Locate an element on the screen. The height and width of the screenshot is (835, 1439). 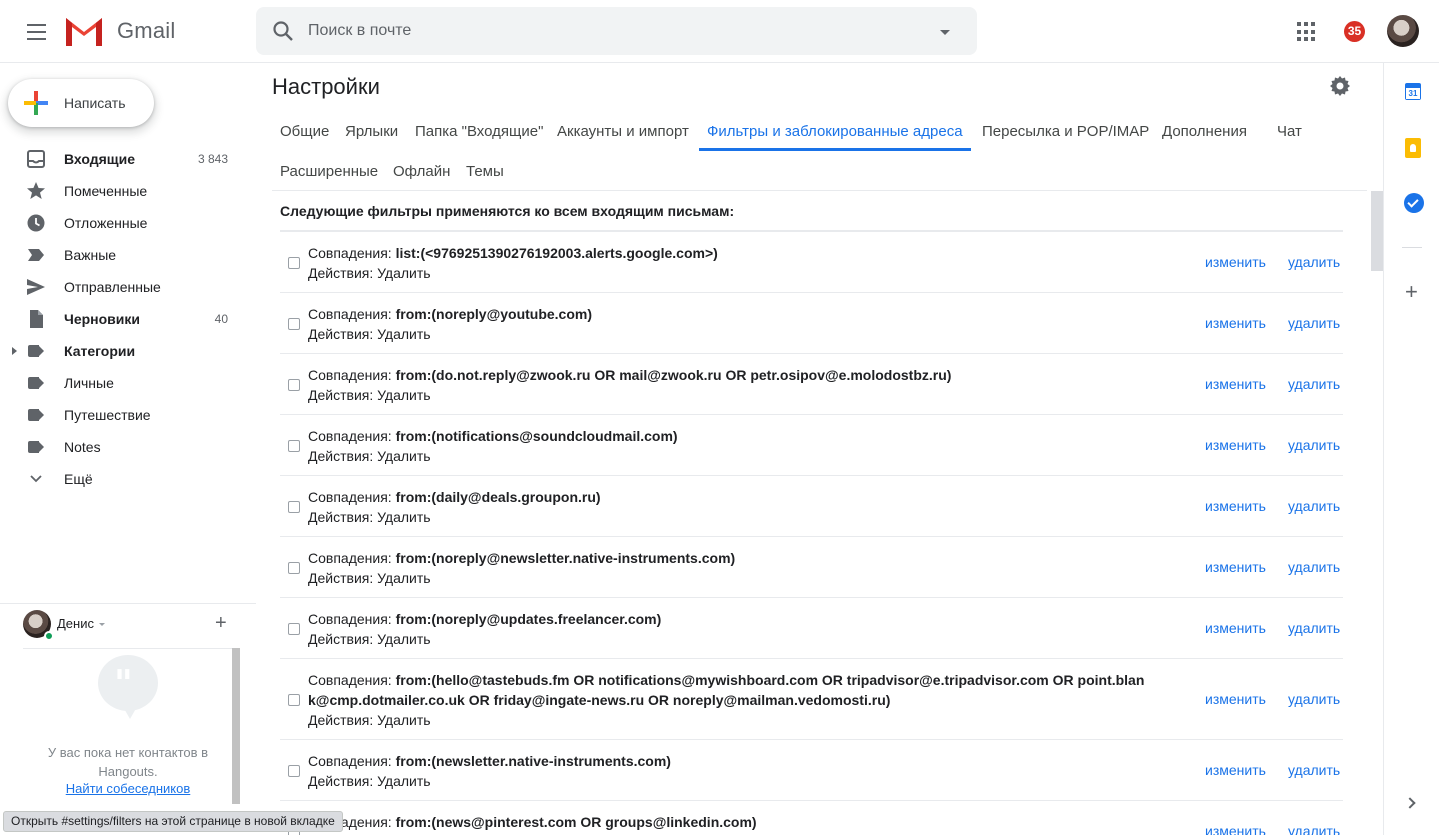
hangouts-scrollbar is located at coordinates (236, 726).